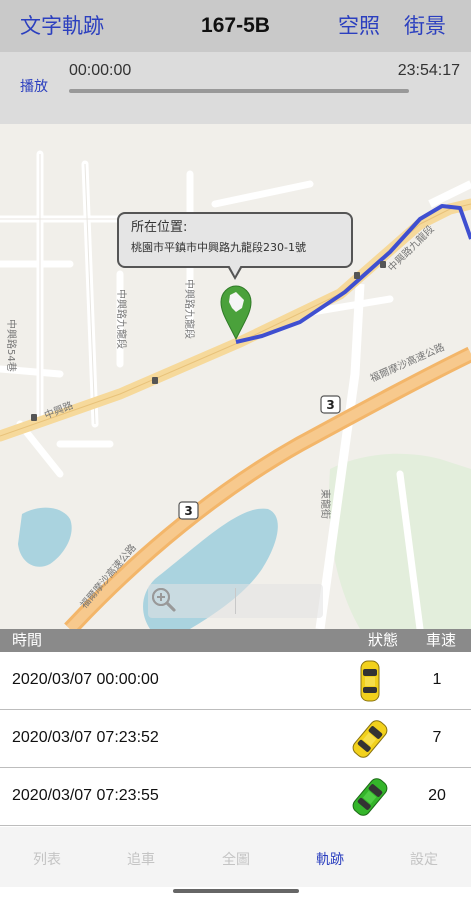 This screenshot has height=900, width=471. I want to click on column-header-time: 時間, so click(27, 640).